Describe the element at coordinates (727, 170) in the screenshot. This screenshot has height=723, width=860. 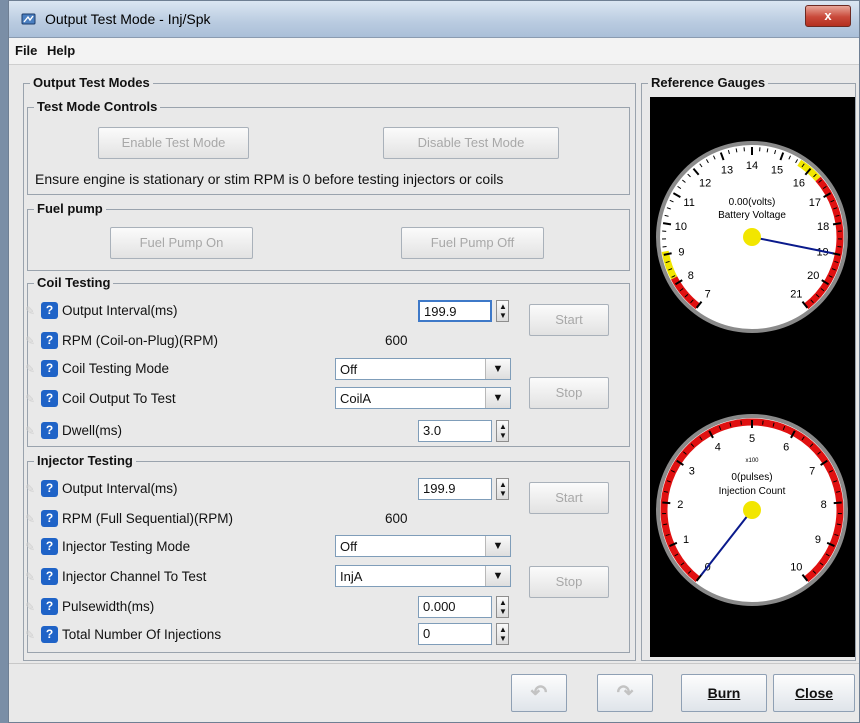
I see `battery-tick-label: 13` at that location.